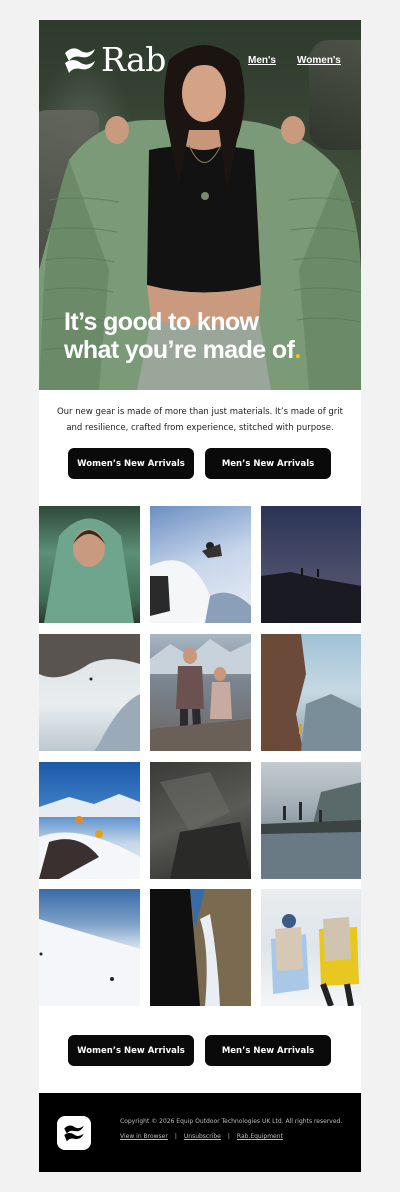 The height and width of the screenshot is (1192, 400). I want to click on gallery-photo-skier, so click(200, 564).